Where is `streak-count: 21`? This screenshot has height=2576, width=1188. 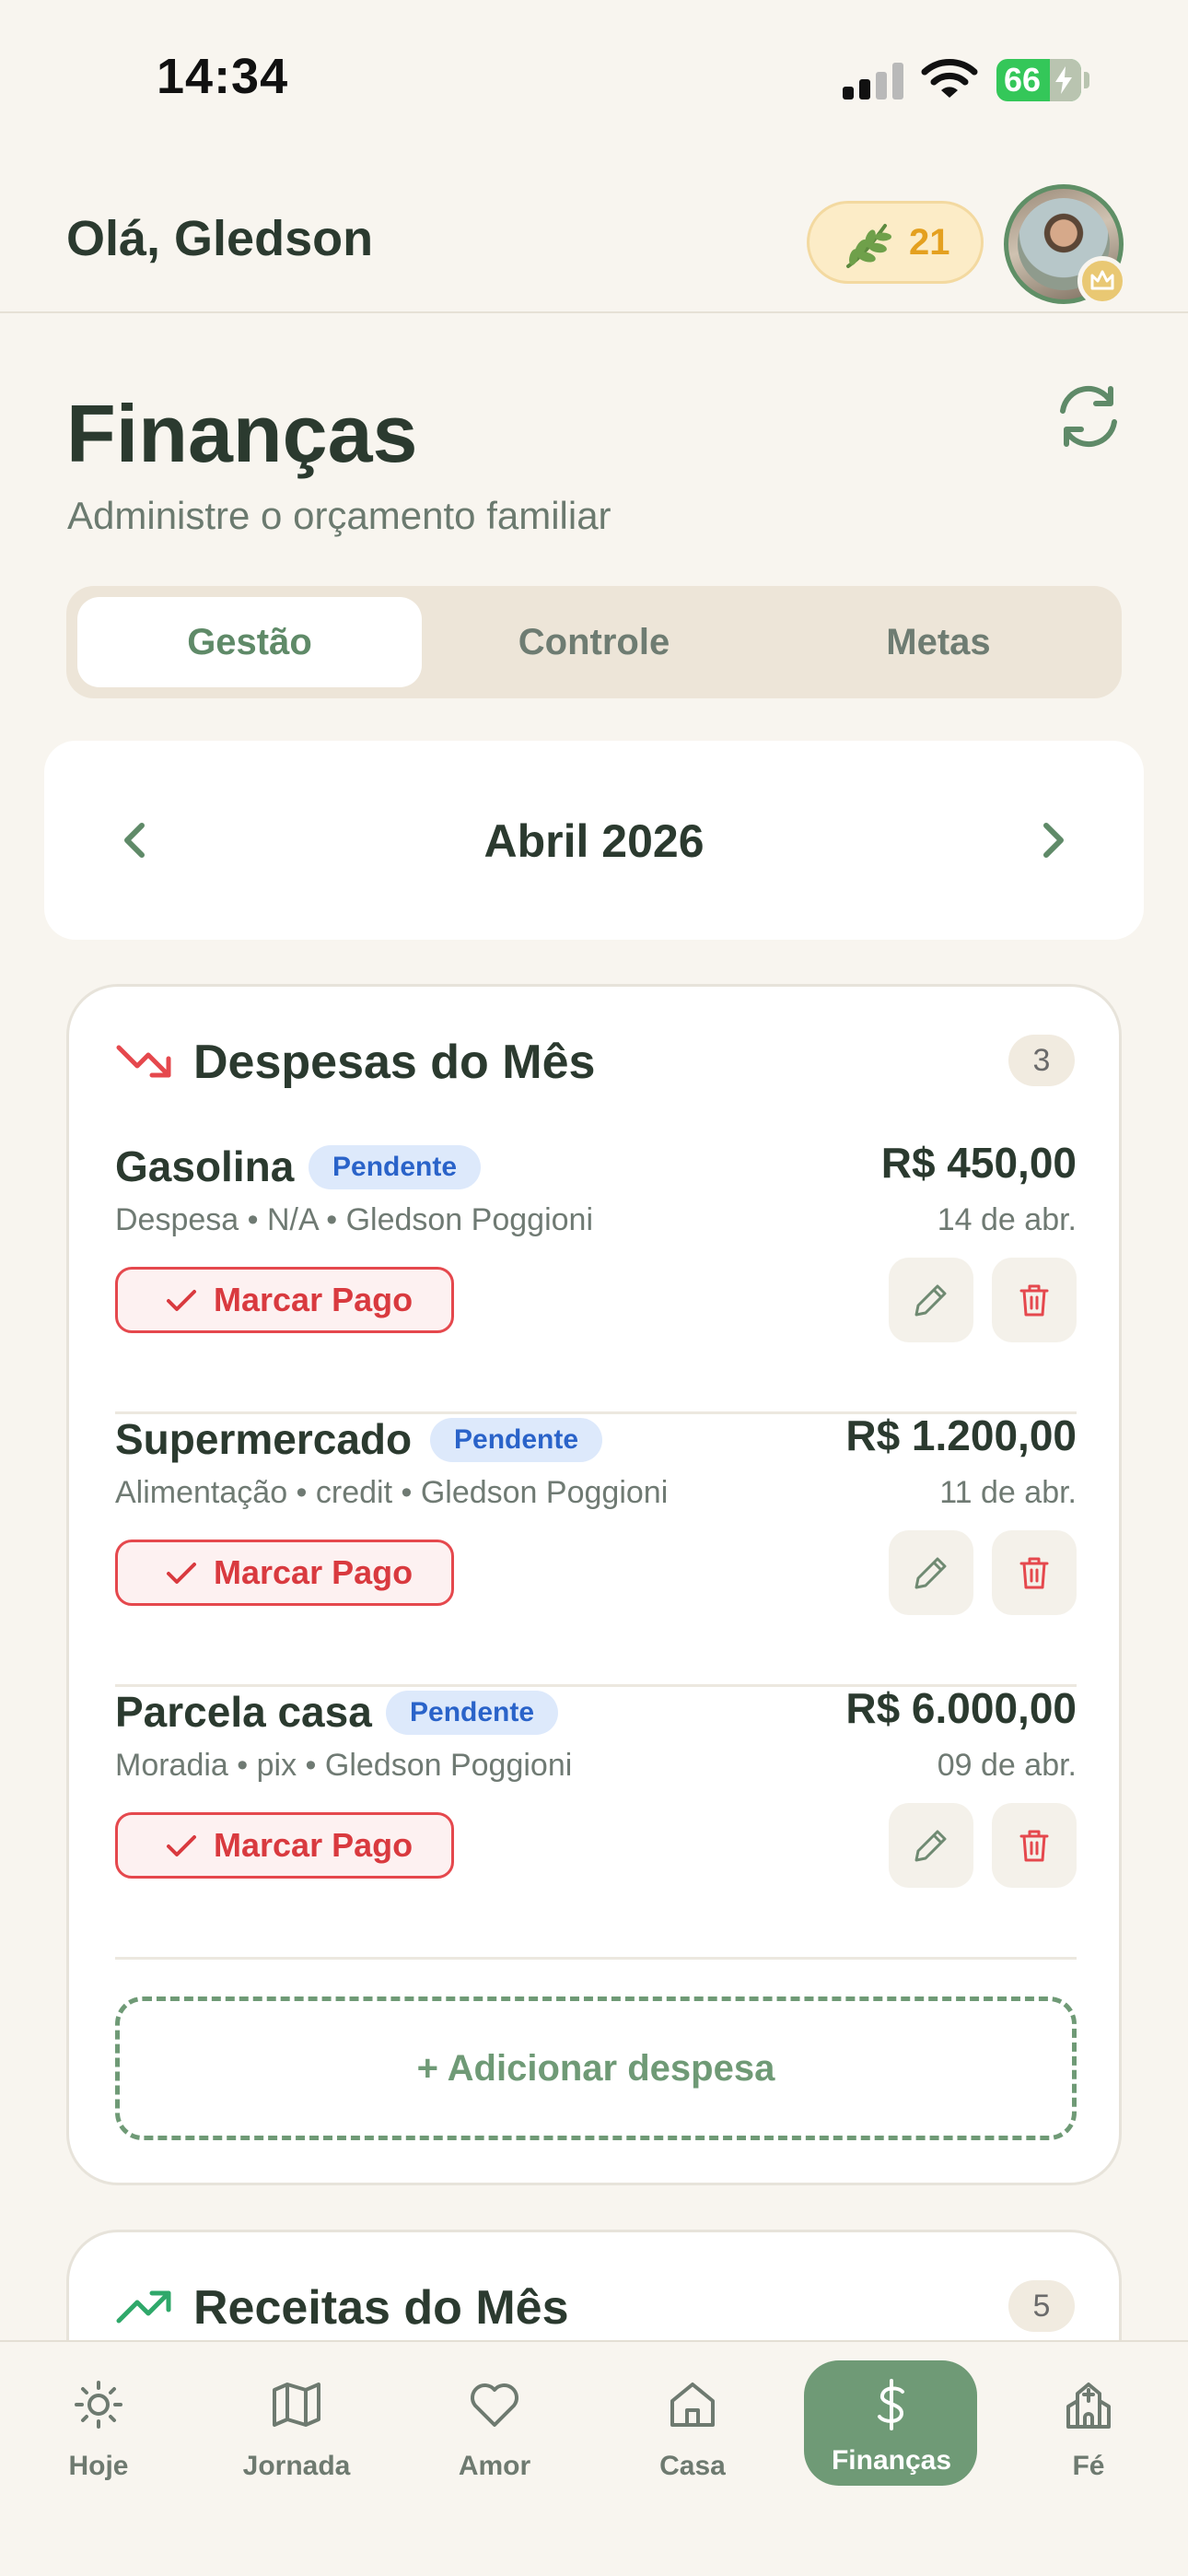 streak-count: 21 is located at coordinates (929, 243).